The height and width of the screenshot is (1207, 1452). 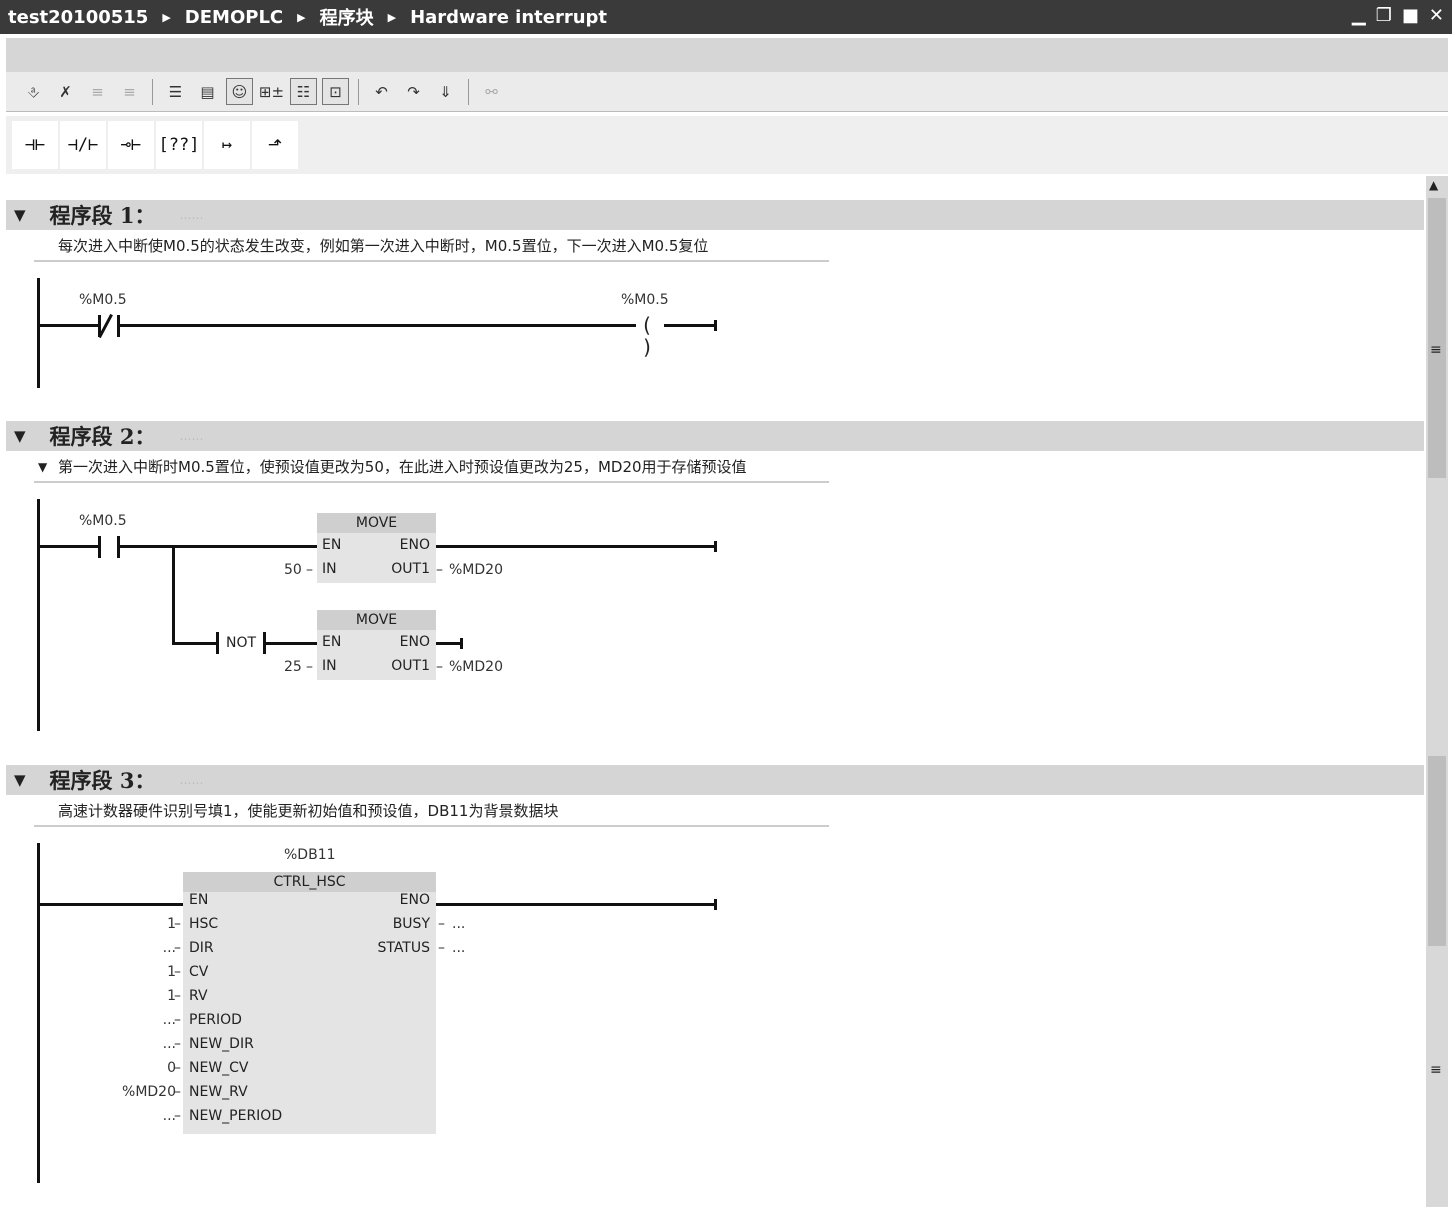 I want to click on add-row-icon: ≡, so click(x=129, y=91).